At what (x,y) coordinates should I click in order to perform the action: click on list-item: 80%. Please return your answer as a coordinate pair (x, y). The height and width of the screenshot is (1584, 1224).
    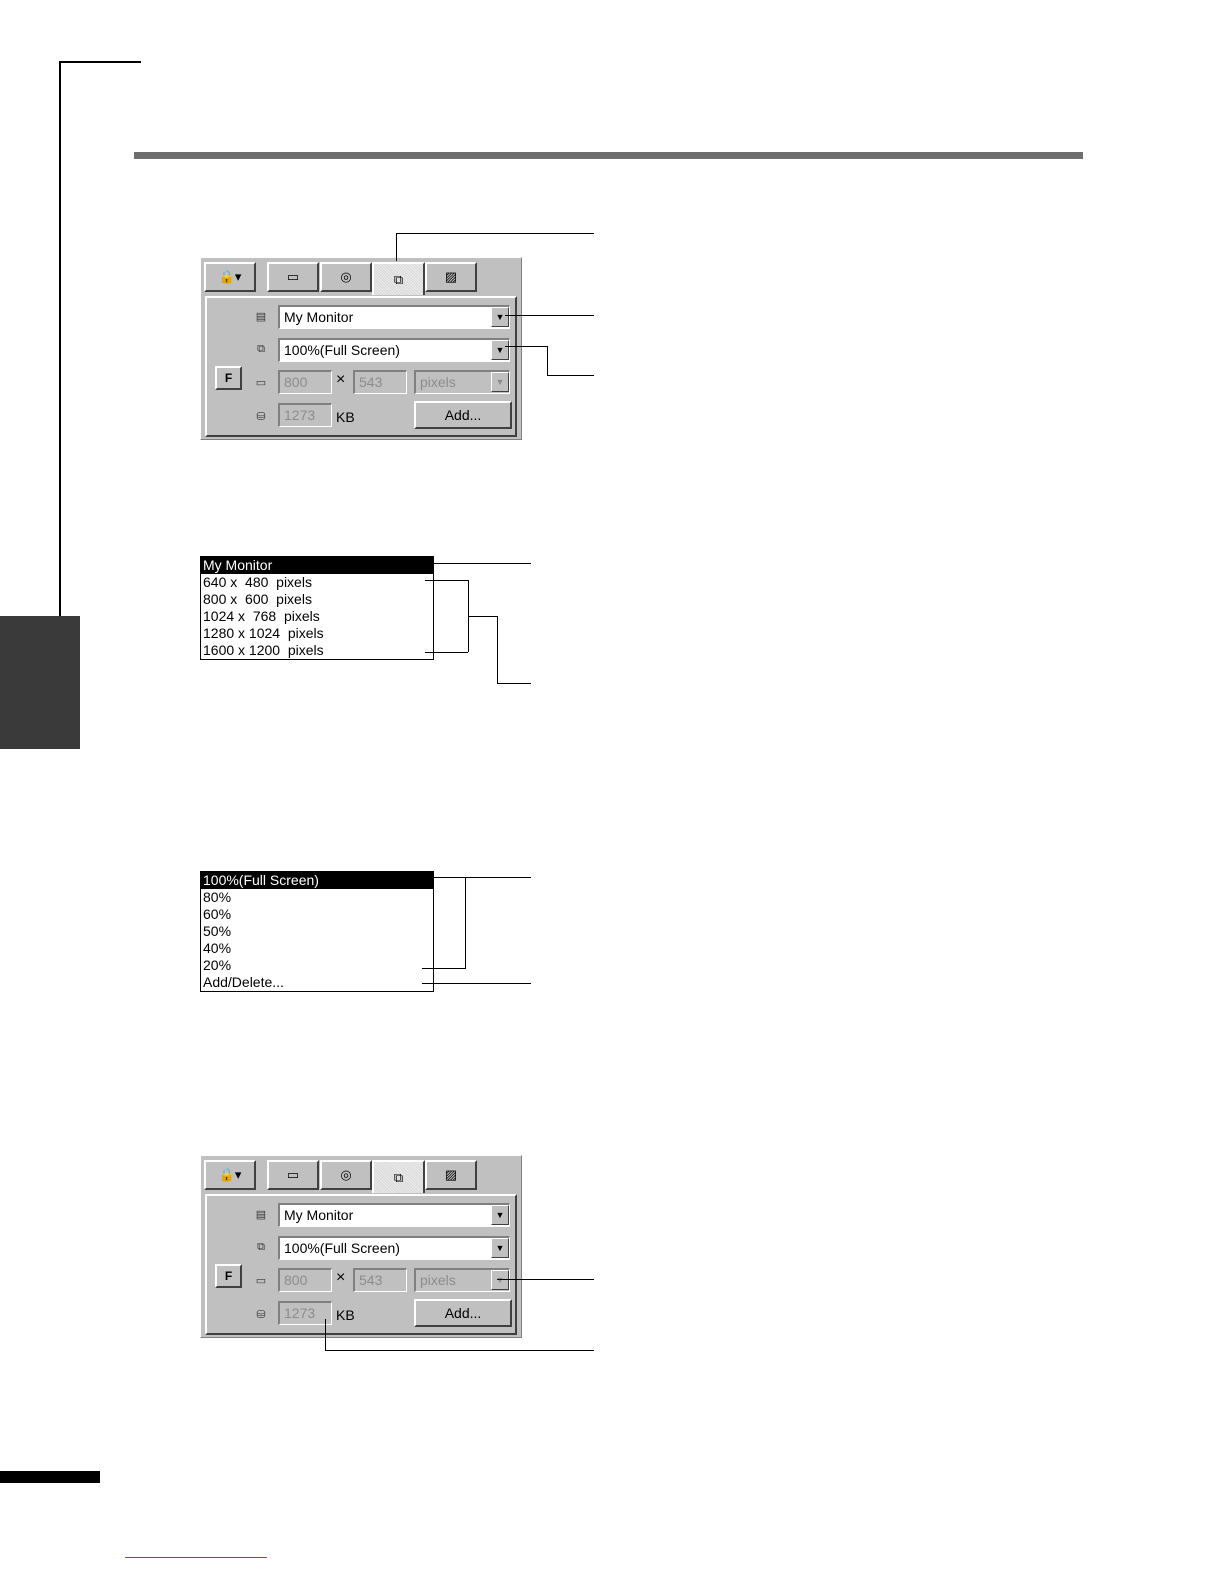
    Looking at the image, I should click on (317, 897).